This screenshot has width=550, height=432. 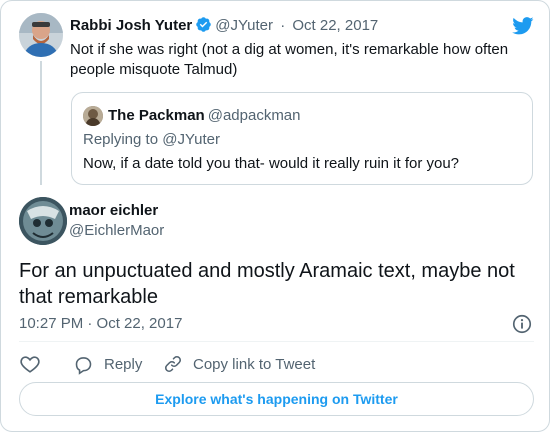 I want to click on author-name: Rabbi Josh Yuter, so click(x=131, y=25).